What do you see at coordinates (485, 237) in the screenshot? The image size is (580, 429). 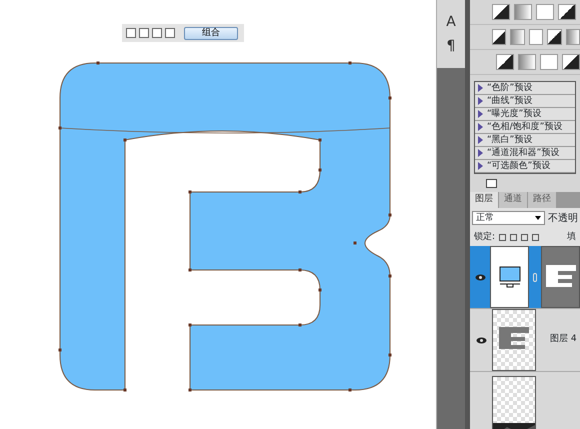 I see `lock-label: 锁定:` at bounding box center [485, 237].